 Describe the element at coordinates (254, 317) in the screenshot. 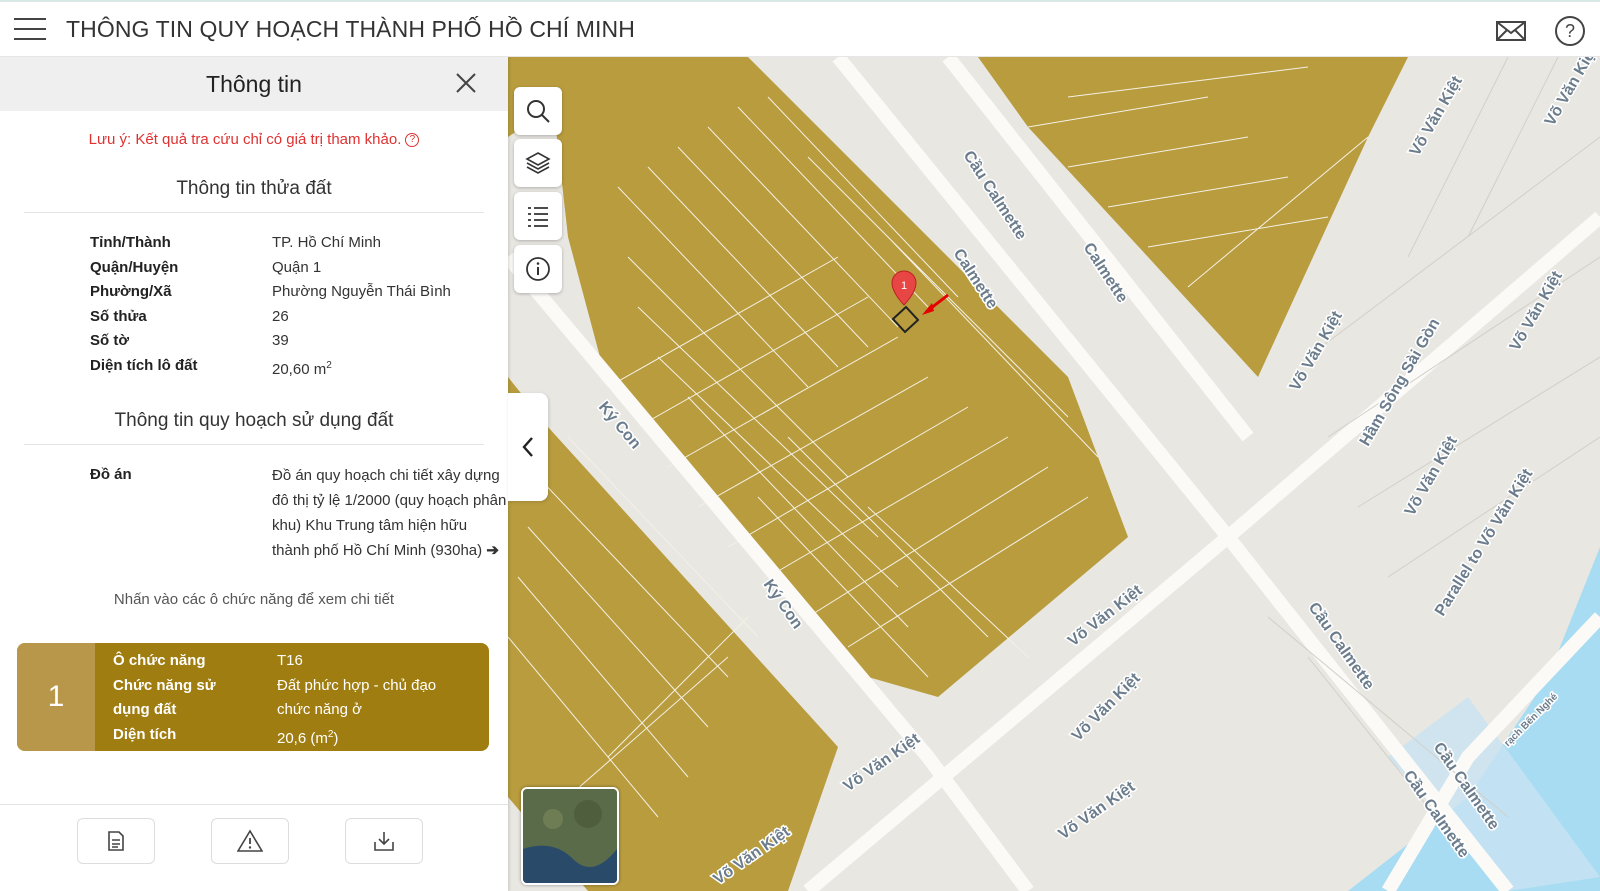

I see `info-row: Số thửa 26` at that location.